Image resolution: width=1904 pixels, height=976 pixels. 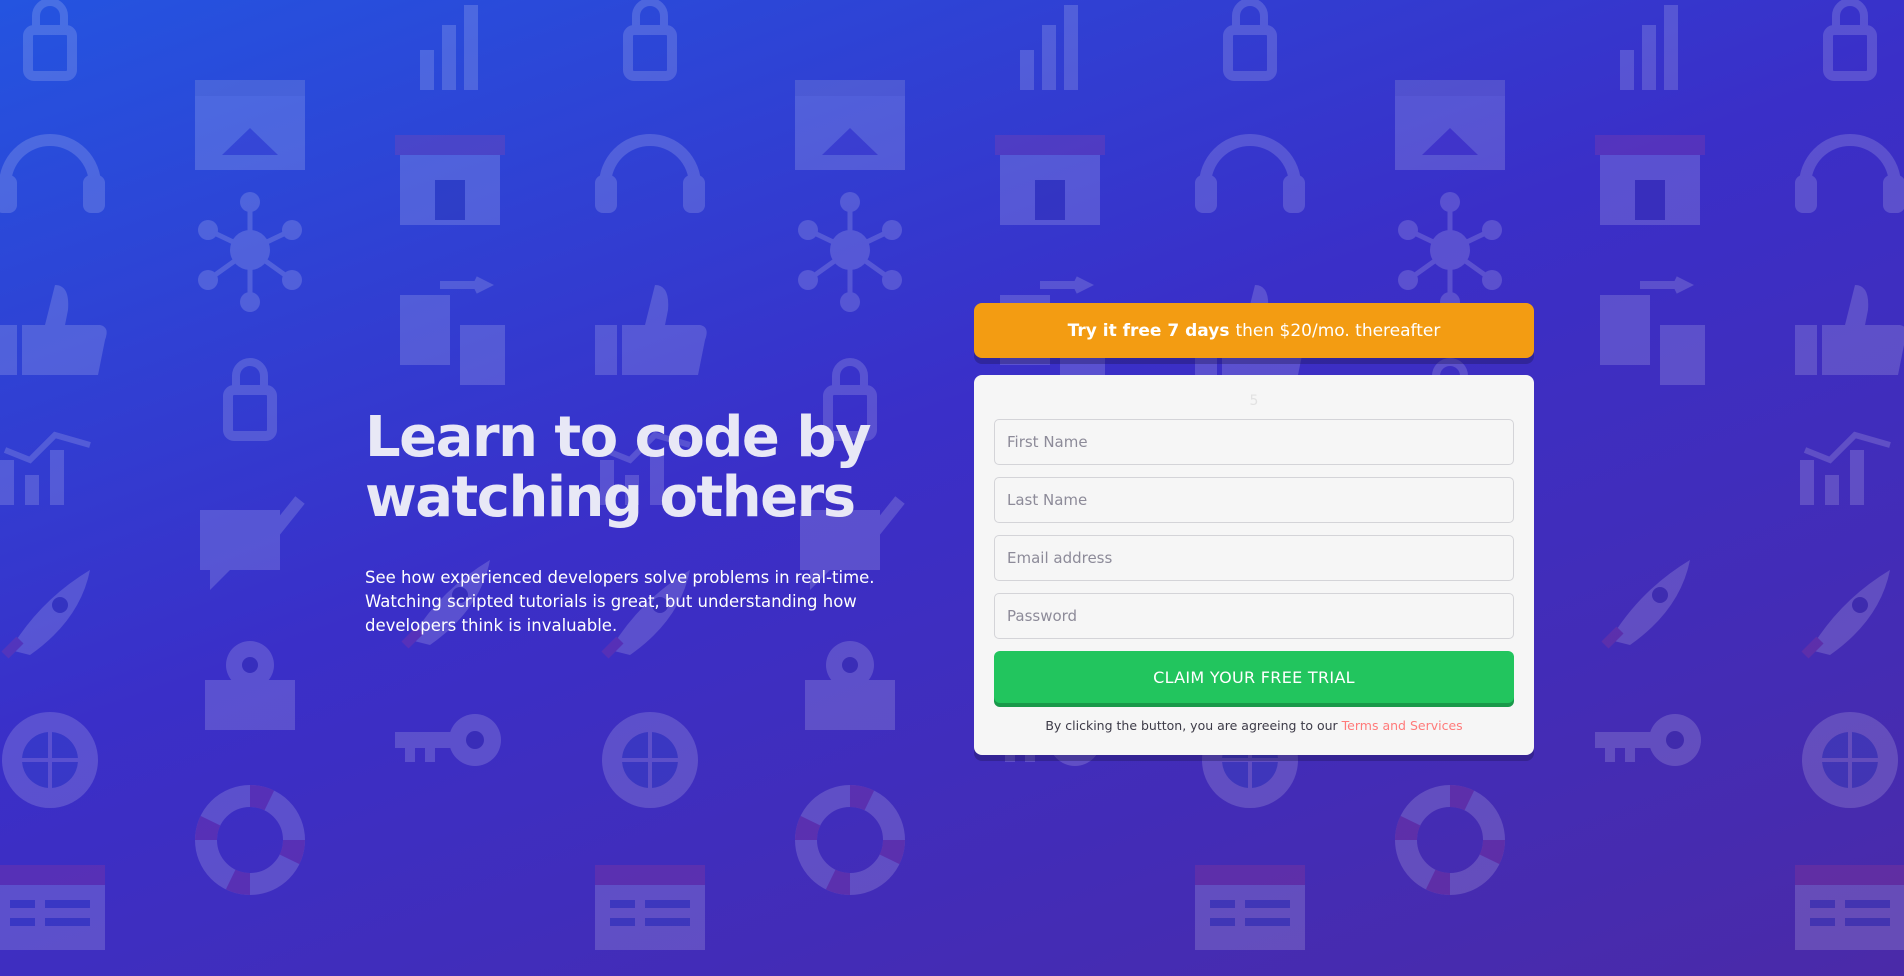 What do you see at coordinates (1254, 401) in the screenshot?
I see `form-faint-mark: 5` at bounding box center [1254, 401].